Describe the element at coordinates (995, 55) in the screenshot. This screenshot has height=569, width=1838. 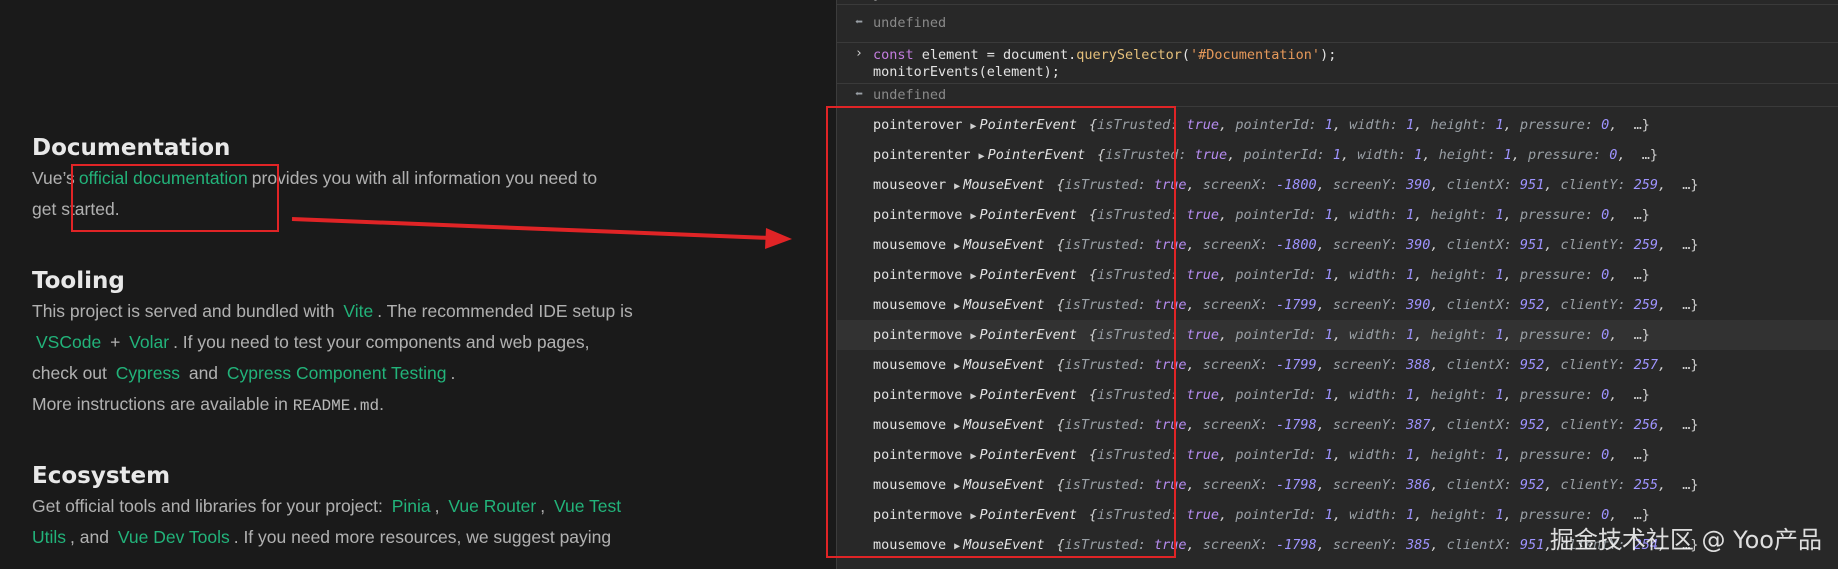
I see `code-var: element = document.` at that location.